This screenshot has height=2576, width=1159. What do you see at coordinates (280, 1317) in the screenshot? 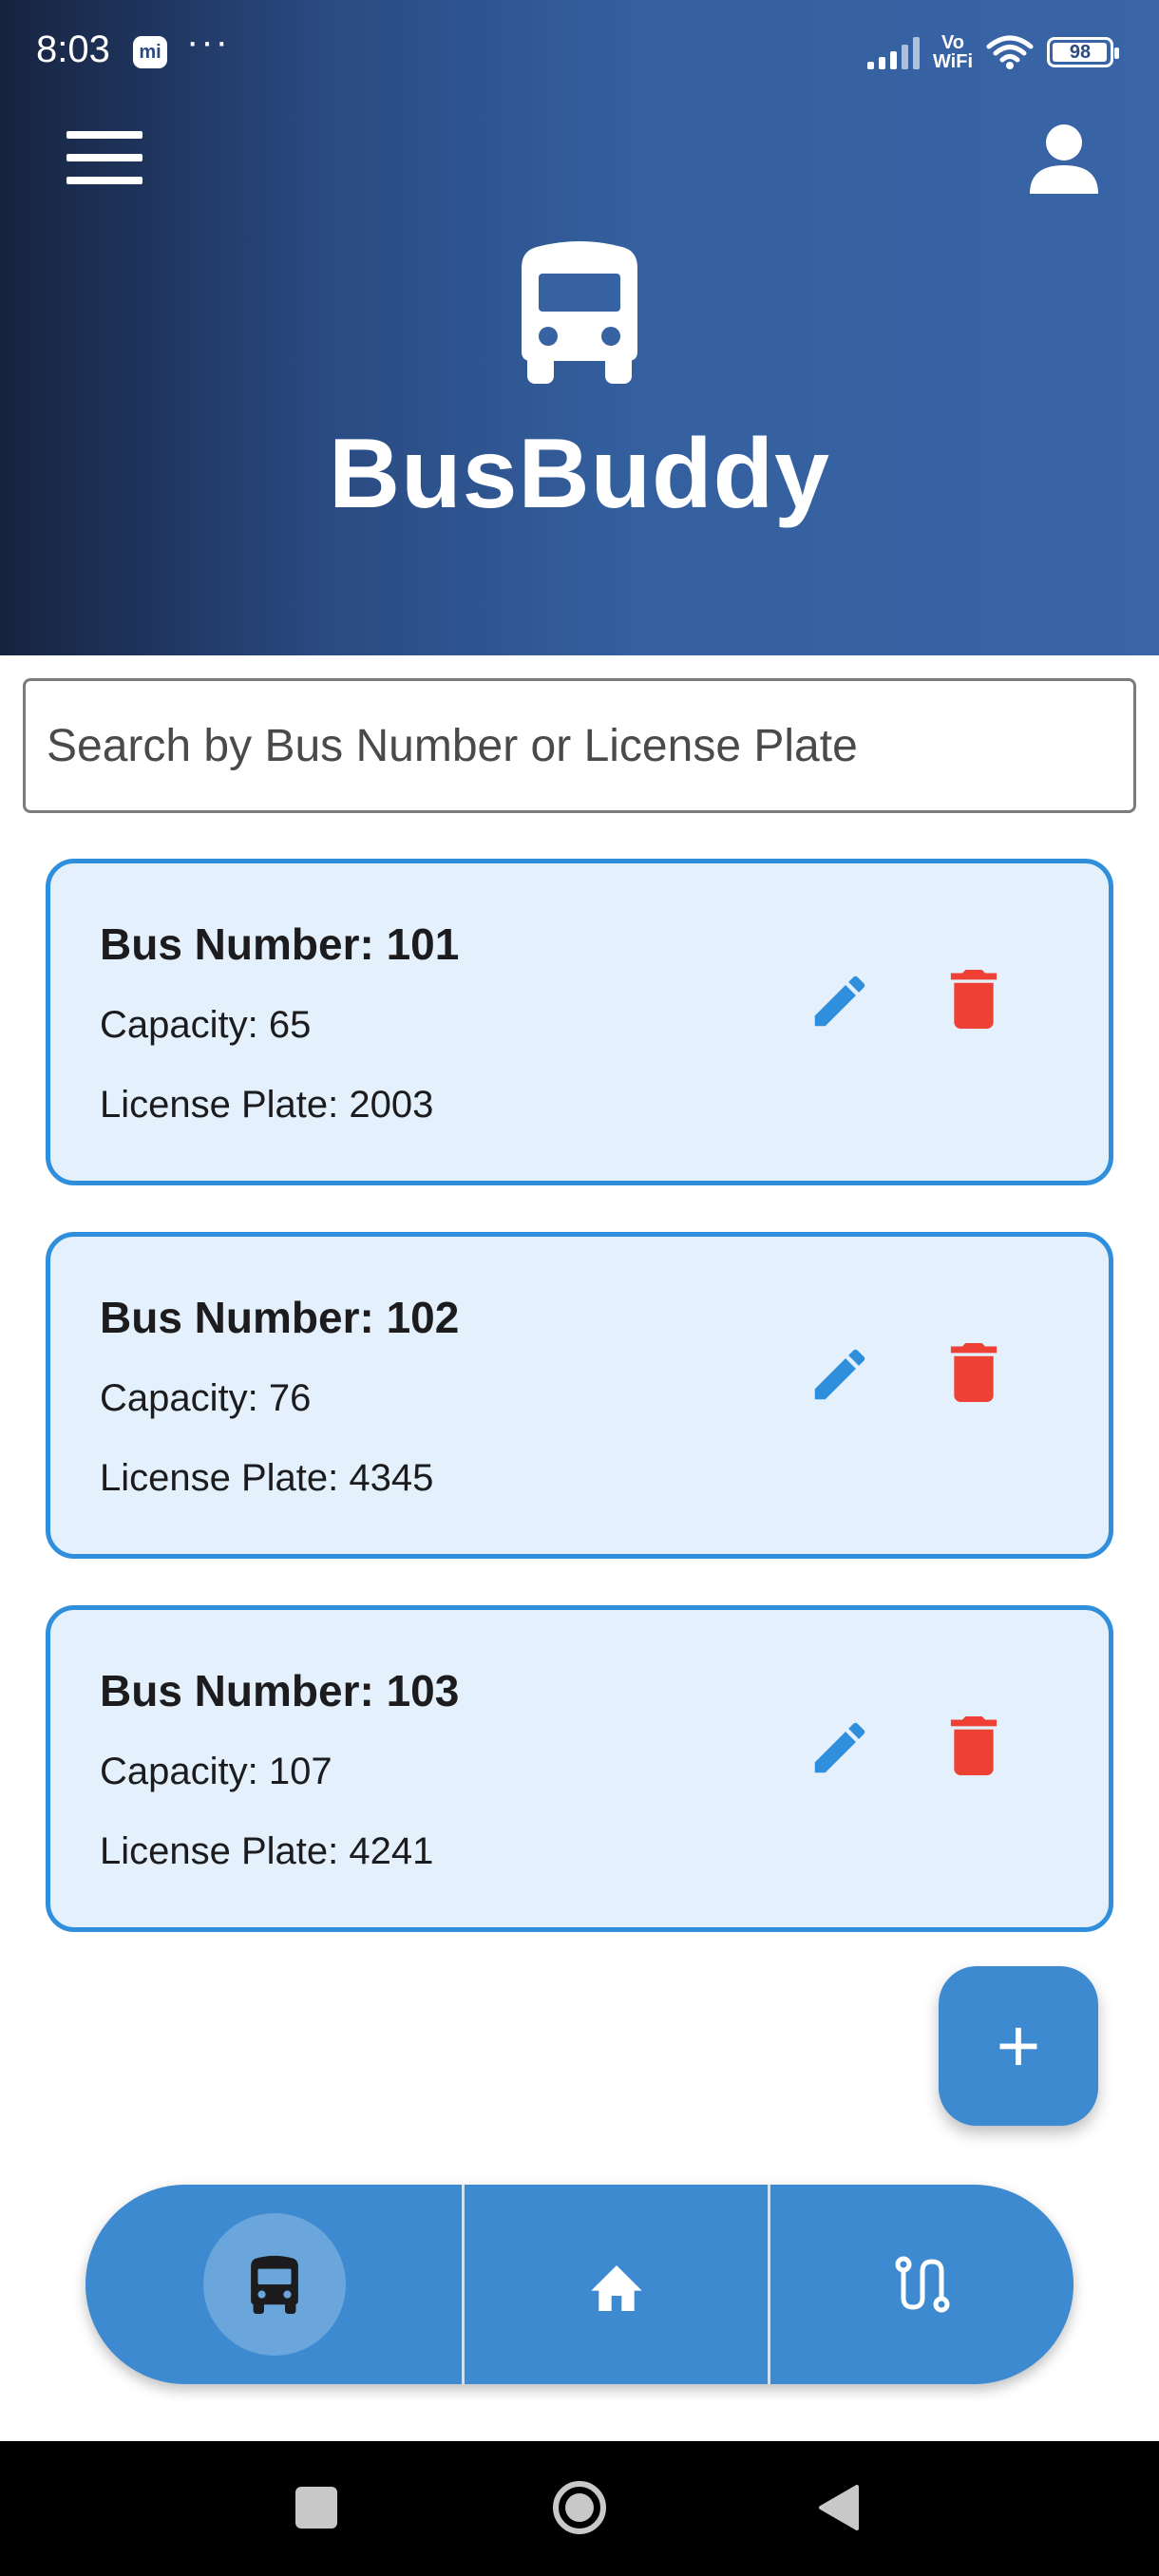
I see `bus-number: Bus Number: 102` at bounding box center [280, 1317].